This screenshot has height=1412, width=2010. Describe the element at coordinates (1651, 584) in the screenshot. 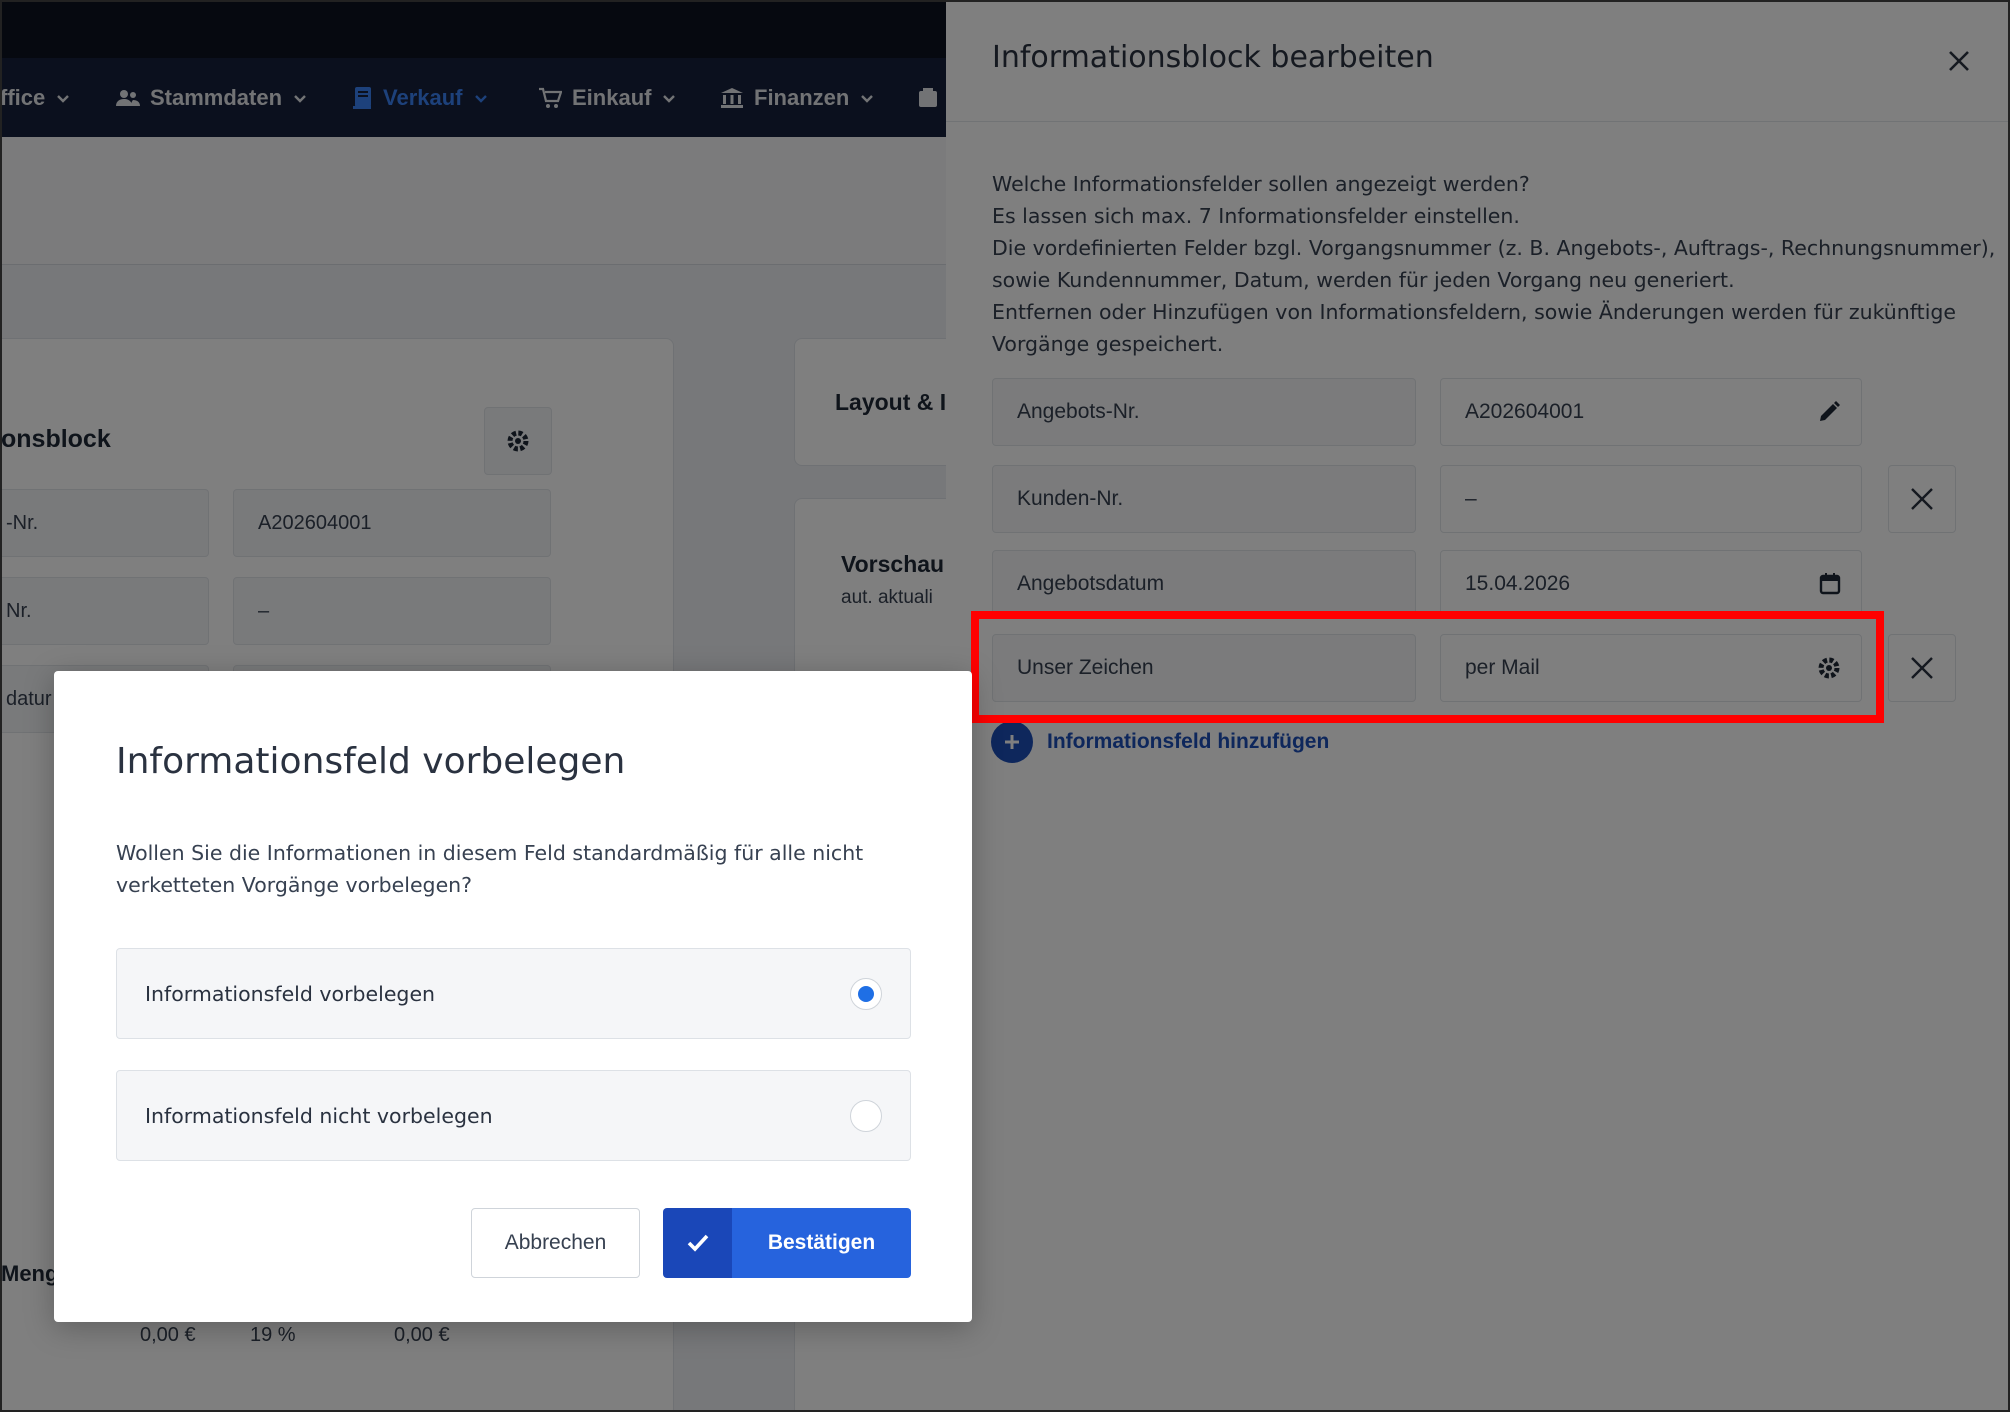

I see `field-value-input: 15.04.2026` at that location.